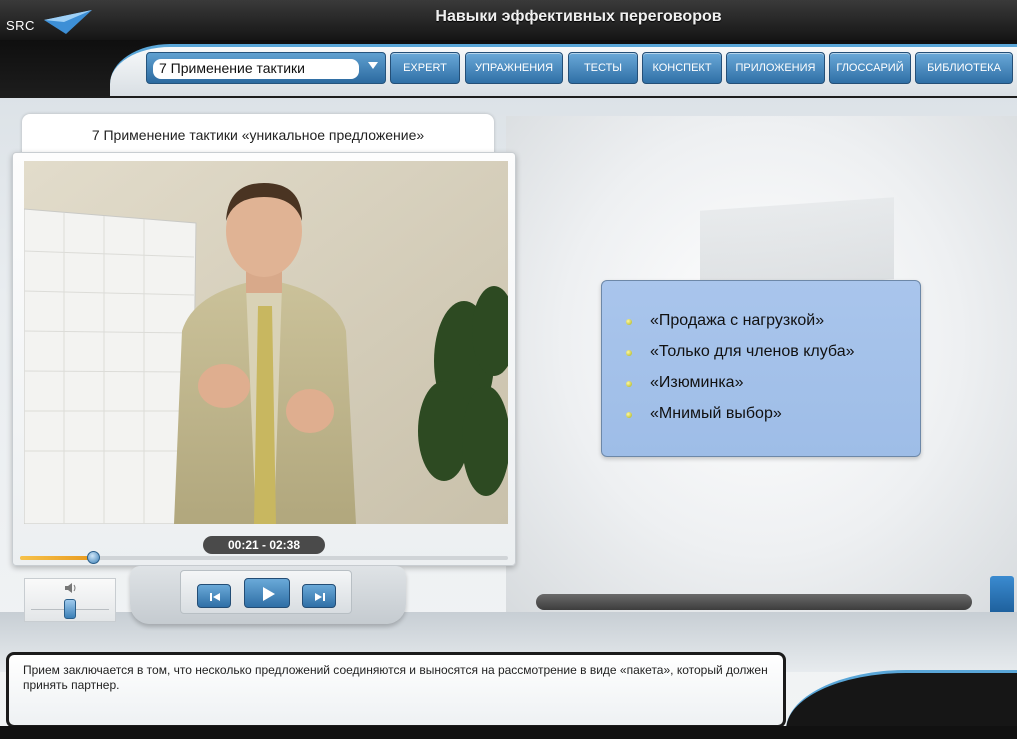  What do you see at coordinates (70, 588) in the screenshot?
I see `speaker-icon` at bounding box center [70, 588].